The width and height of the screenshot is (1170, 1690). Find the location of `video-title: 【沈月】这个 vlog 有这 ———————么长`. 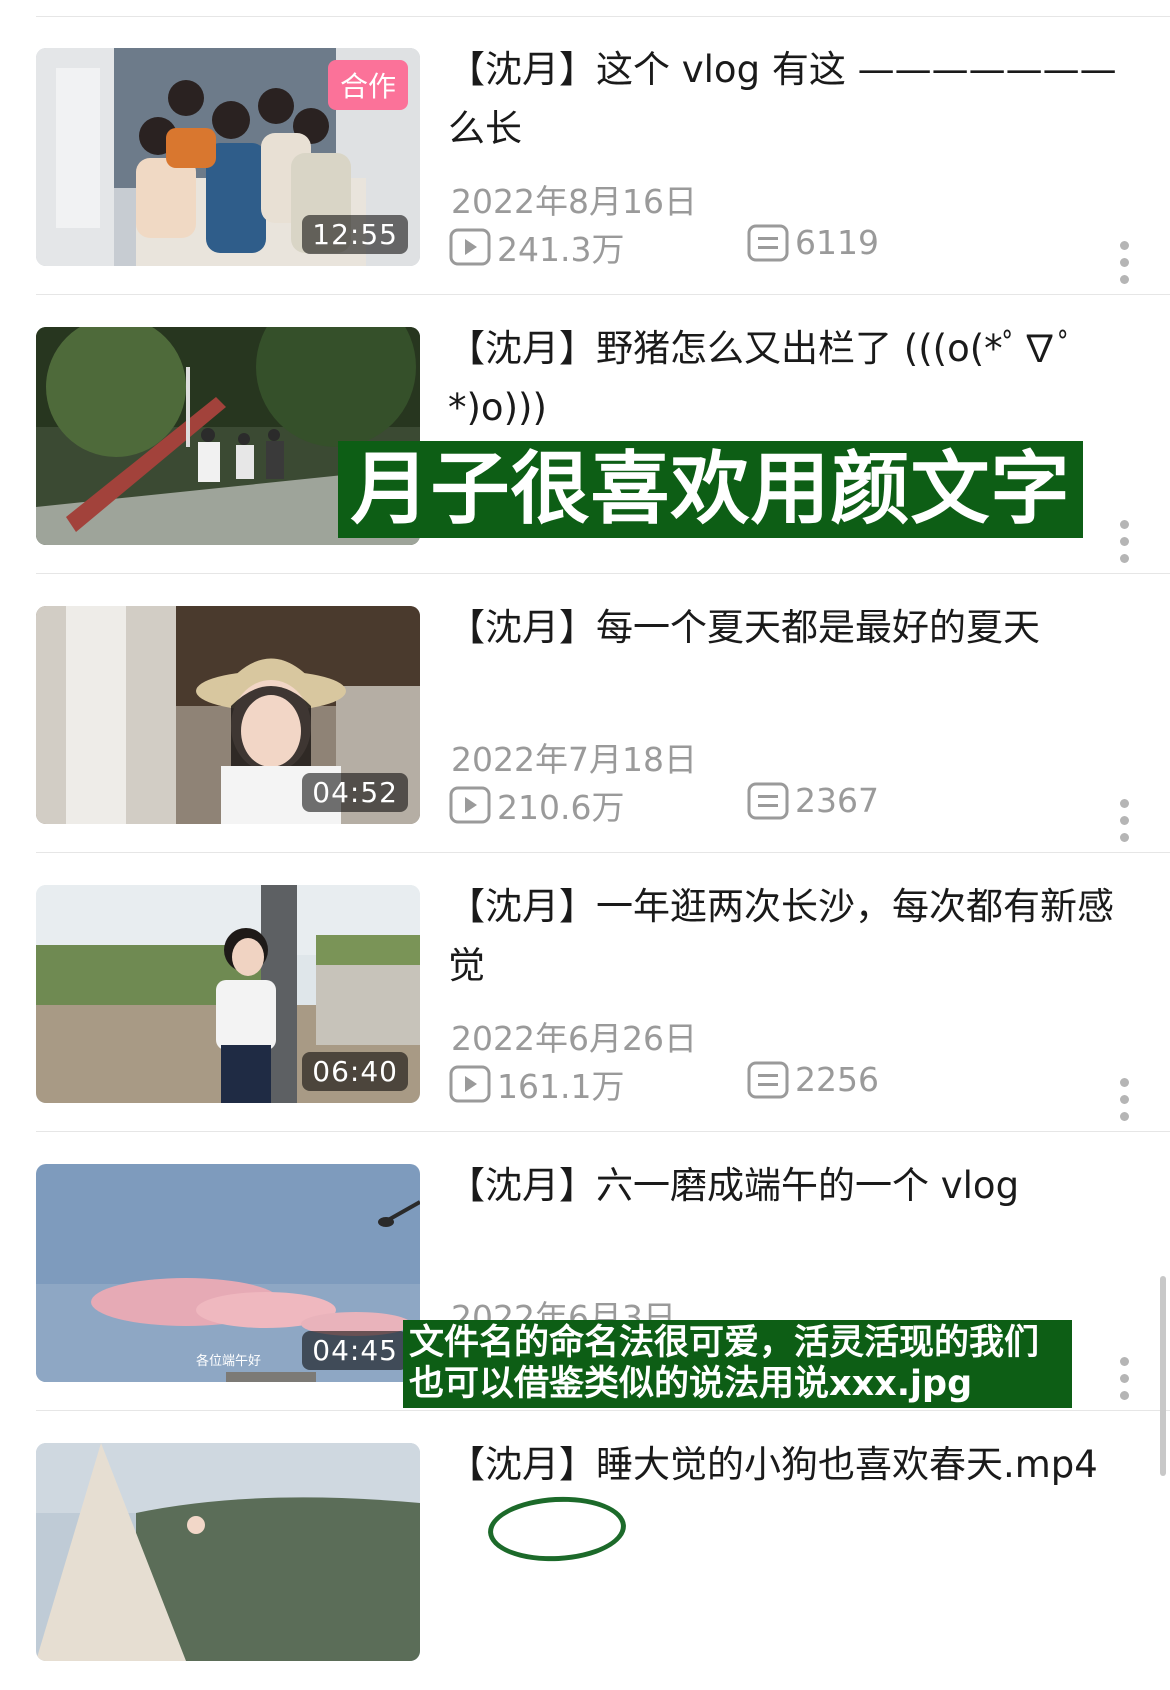

video-title: 【沈月】这个 vlog 有这 ———————么长 is located at coordinates (793, 99).